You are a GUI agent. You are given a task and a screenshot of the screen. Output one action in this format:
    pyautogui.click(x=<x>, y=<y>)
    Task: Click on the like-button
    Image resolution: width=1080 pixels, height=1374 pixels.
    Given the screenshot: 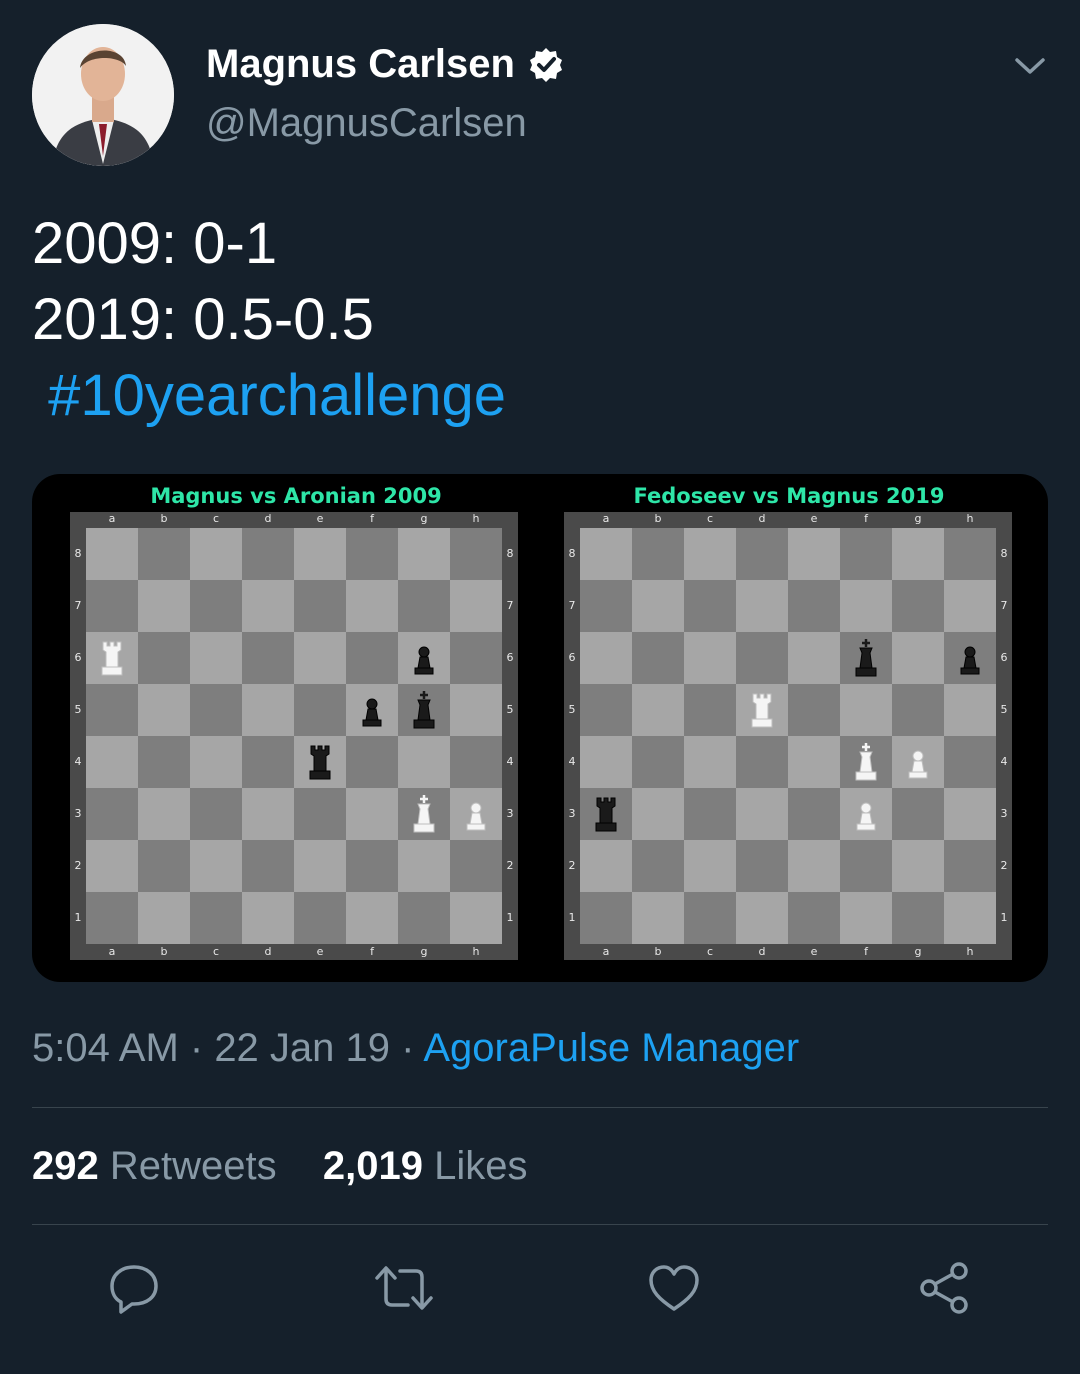 What is the action you would take?
    pyautogui.click(x=674, y=1288)
    